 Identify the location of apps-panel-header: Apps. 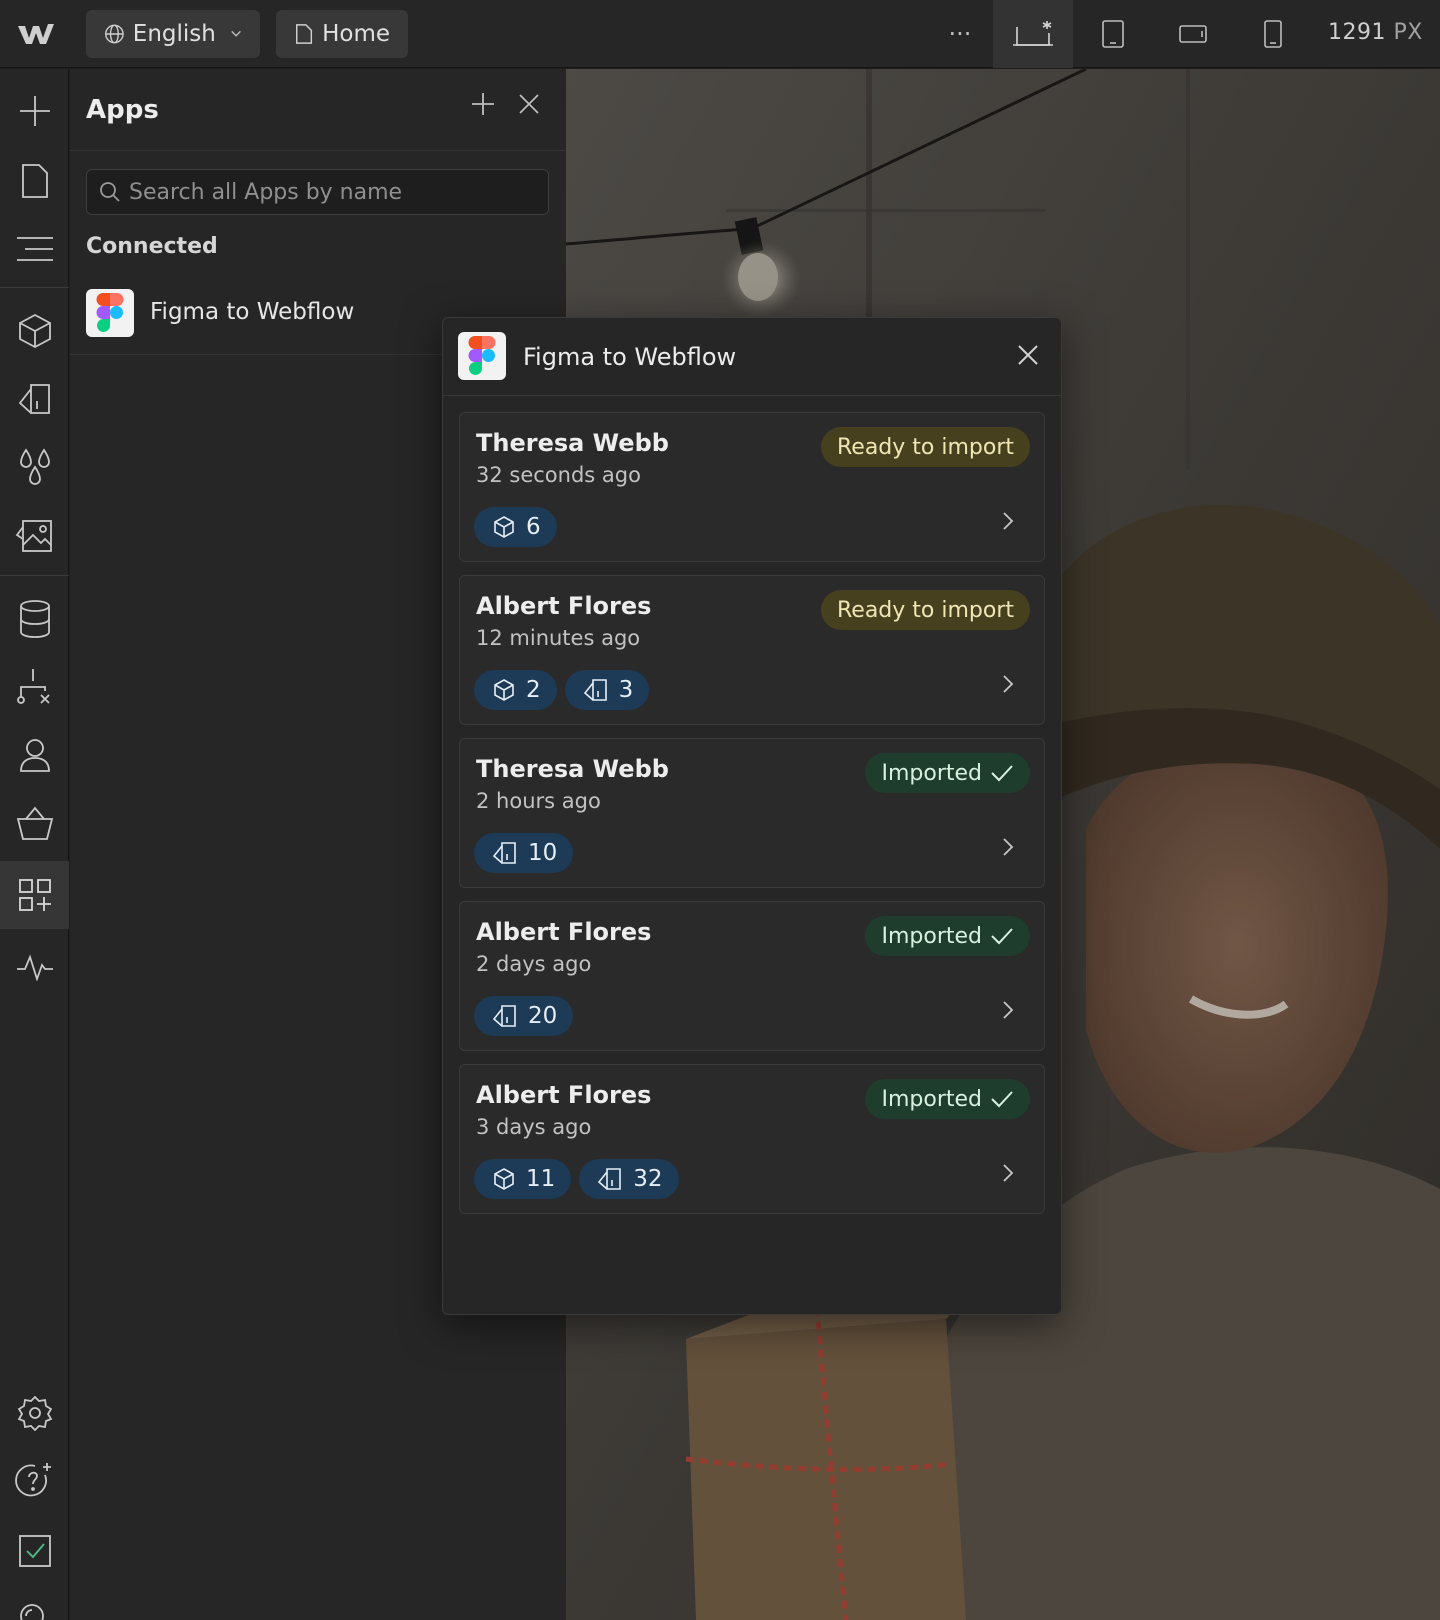
(318, 110).